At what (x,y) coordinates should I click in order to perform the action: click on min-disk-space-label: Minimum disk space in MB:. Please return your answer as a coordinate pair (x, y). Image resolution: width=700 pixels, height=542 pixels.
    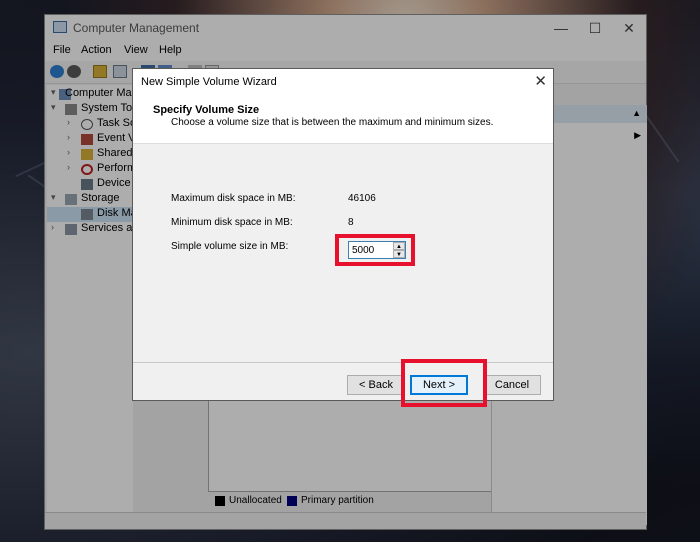
    Looking at the image, I should click on (232, 222).